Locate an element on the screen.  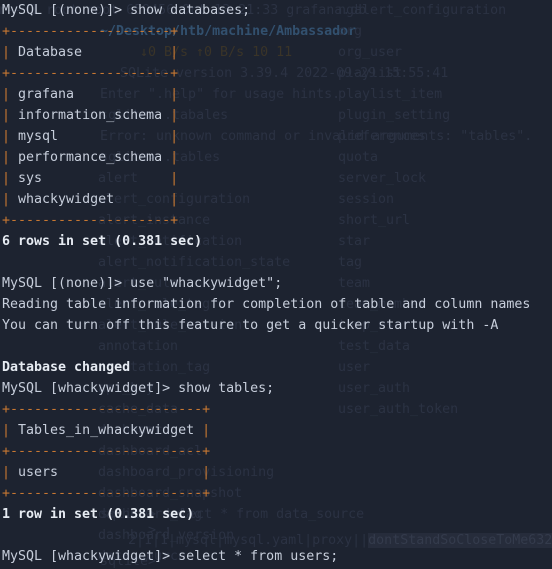
tables-rule-bottom: +------------------------+ is located at coordinates (106, 493).